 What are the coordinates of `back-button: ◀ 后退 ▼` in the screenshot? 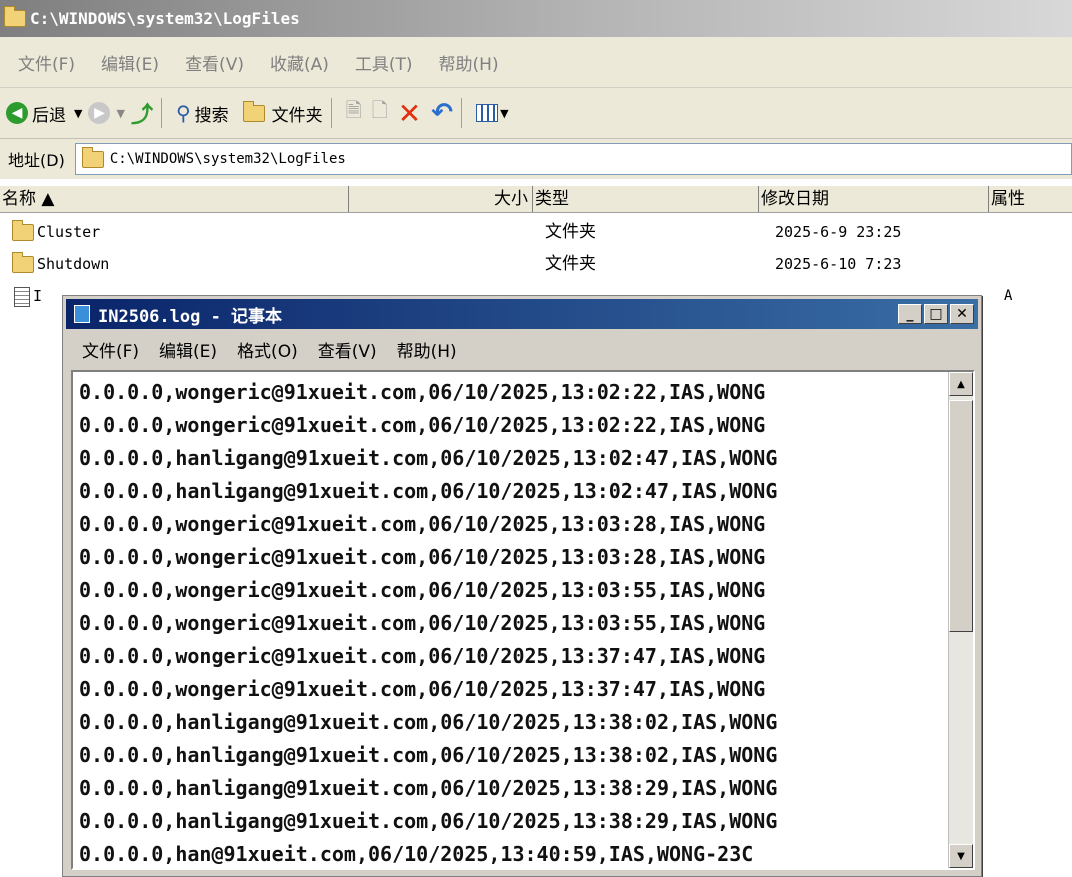 It's located at (44, 113).